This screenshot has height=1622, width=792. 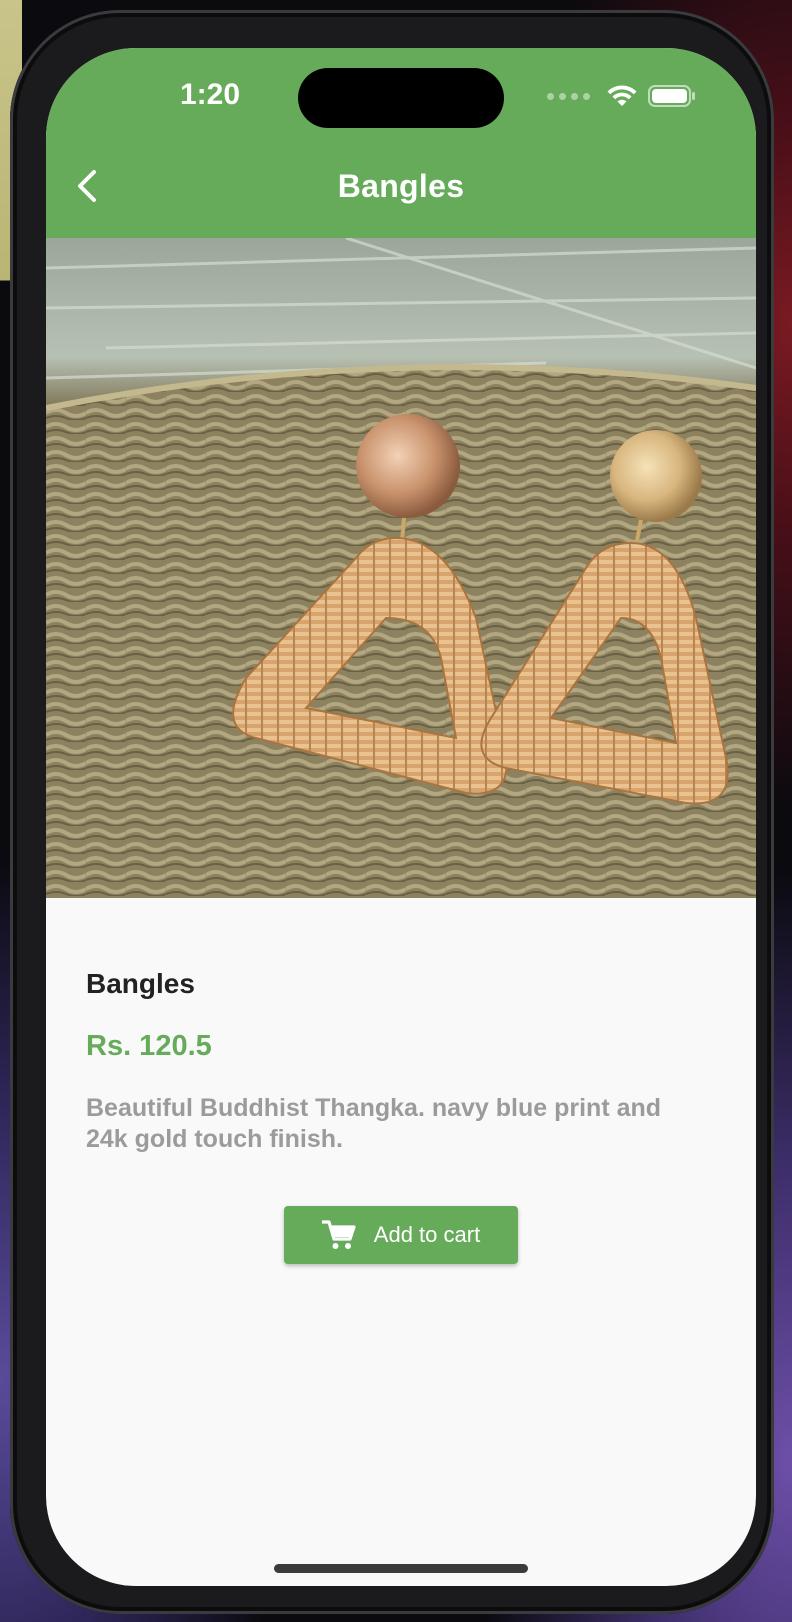 I want to click on battery-icon, so click(x=671, y=96).